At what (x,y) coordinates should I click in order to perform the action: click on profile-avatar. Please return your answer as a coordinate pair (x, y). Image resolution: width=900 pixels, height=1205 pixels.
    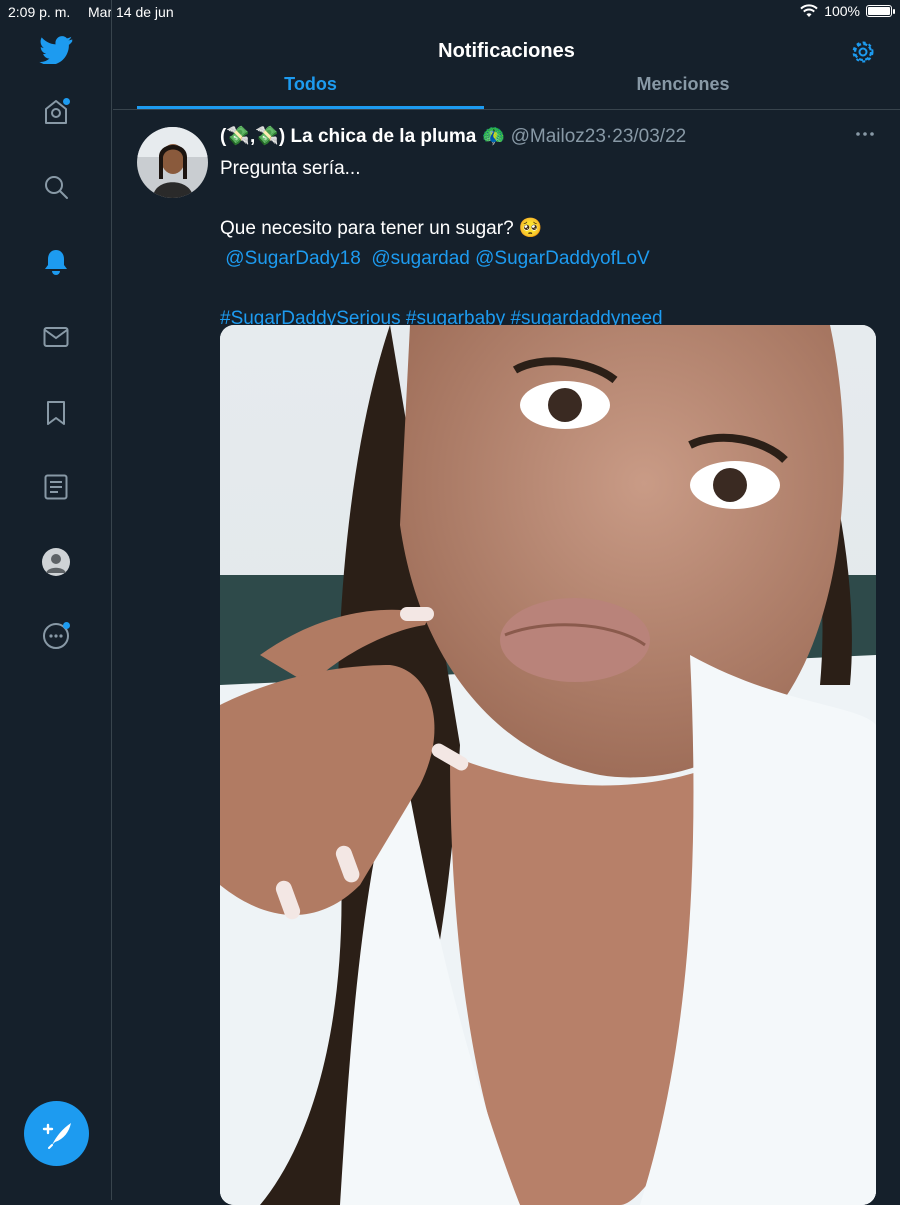
    Looking at the image, I should click on (56, 562).